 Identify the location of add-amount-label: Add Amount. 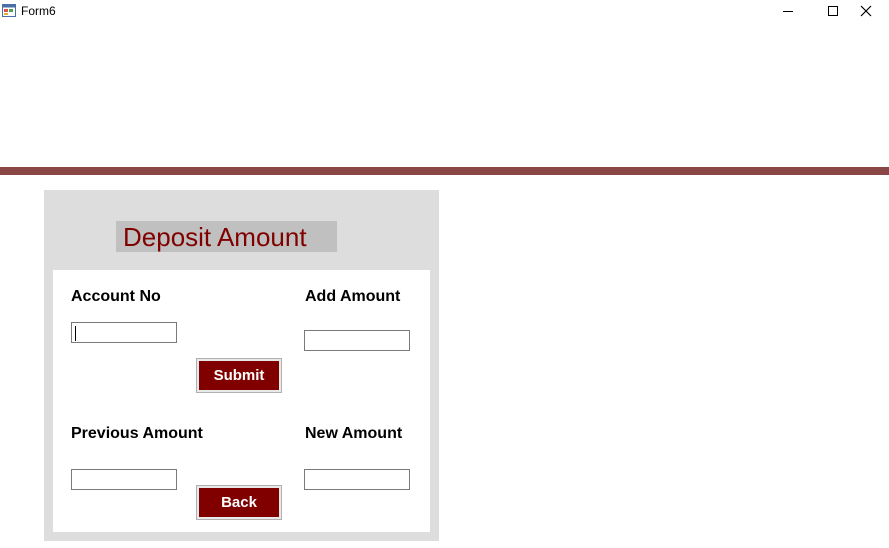
(353, 296).